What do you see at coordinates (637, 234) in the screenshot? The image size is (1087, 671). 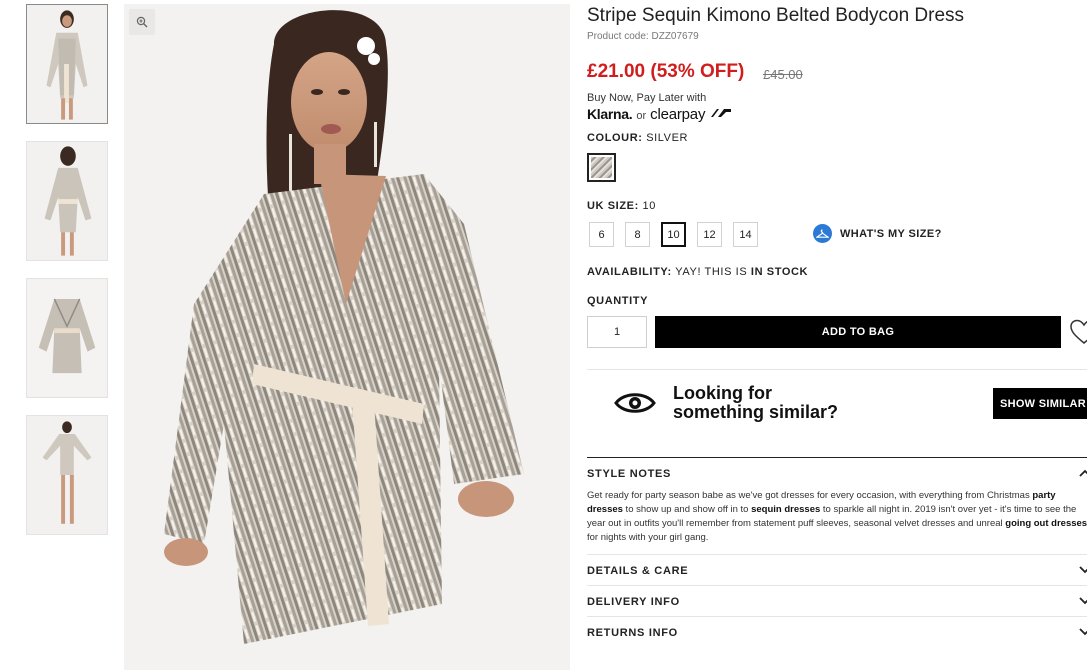 I see `size-option: 8` at bounding box center [637, 234].